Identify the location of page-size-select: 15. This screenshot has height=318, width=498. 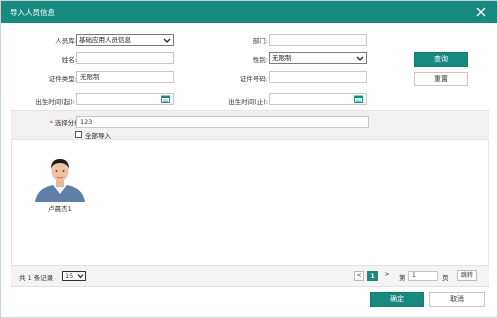
(74, 276).